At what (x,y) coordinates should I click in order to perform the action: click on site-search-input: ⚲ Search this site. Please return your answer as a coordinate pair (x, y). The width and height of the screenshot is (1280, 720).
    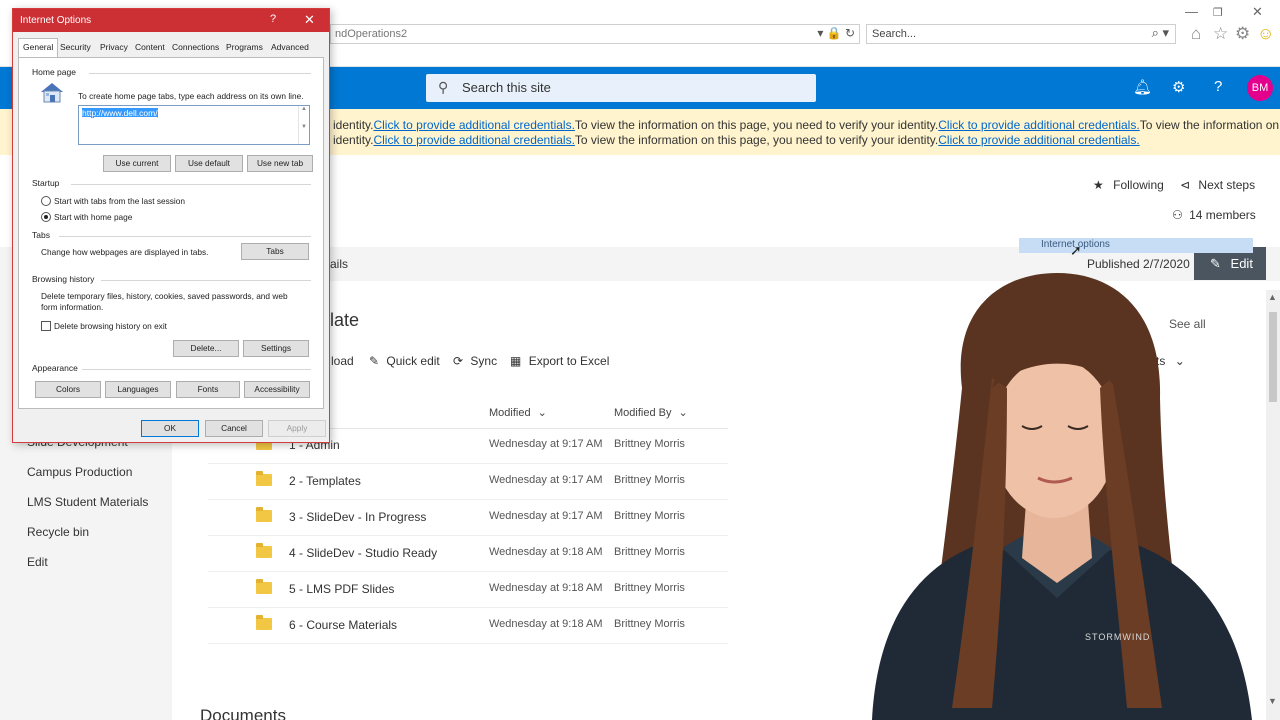
    Looking at the image, I should click on (621, 88).